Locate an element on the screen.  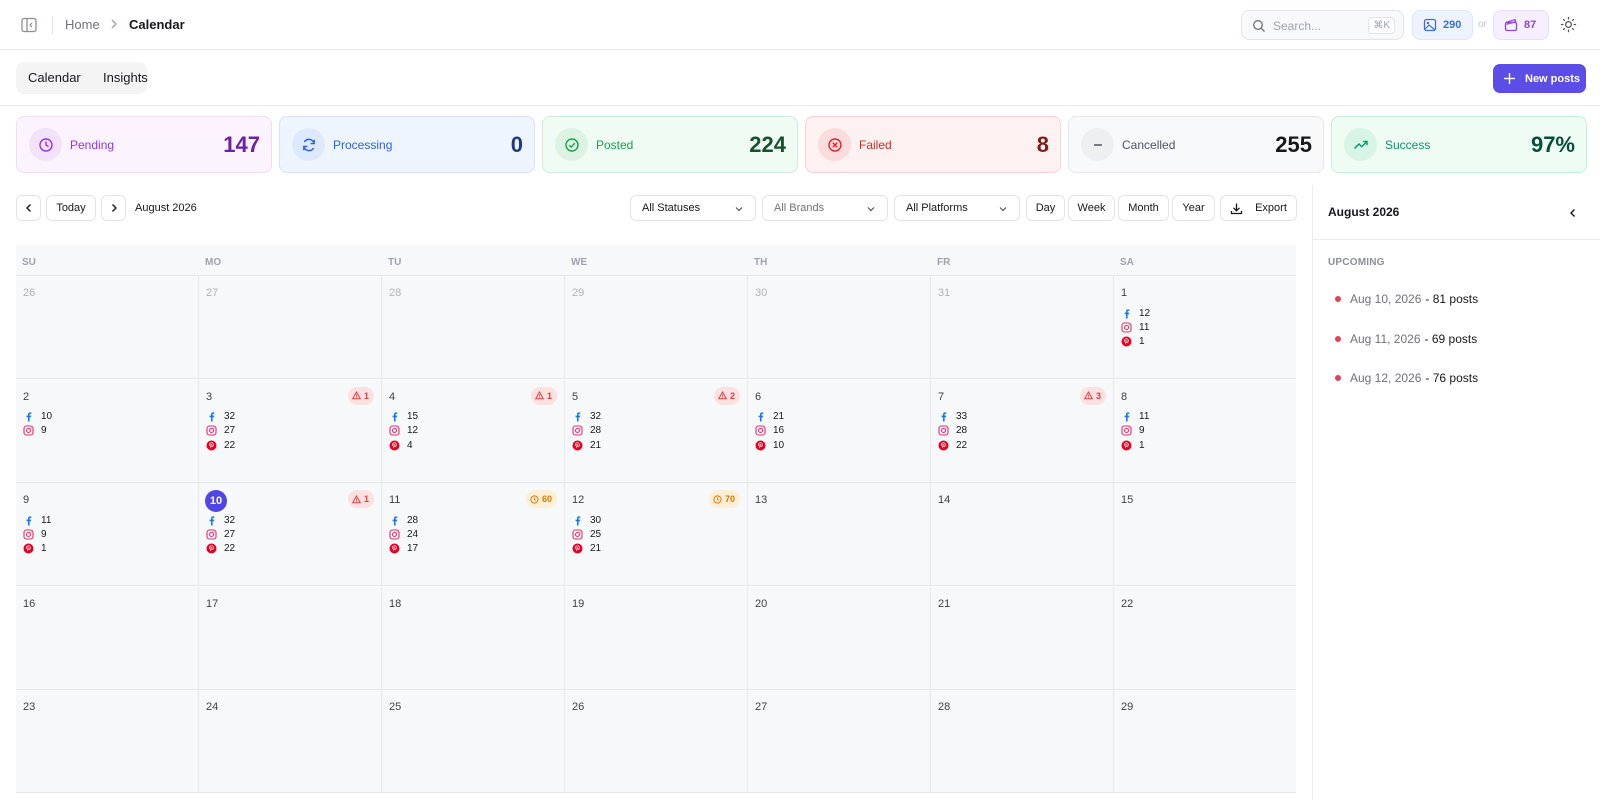
export-label: Export is located at coordinates (1271, 208).